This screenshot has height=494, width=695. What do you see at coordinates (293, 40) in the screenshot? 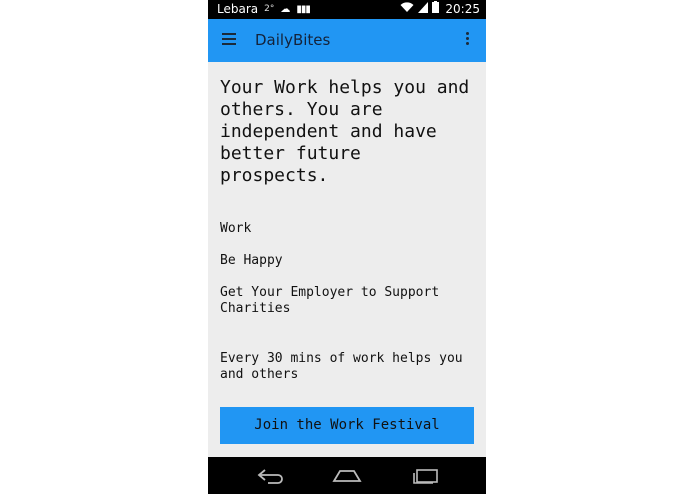
I see `app-title: DailyBites` at bounding box center [293, 40].